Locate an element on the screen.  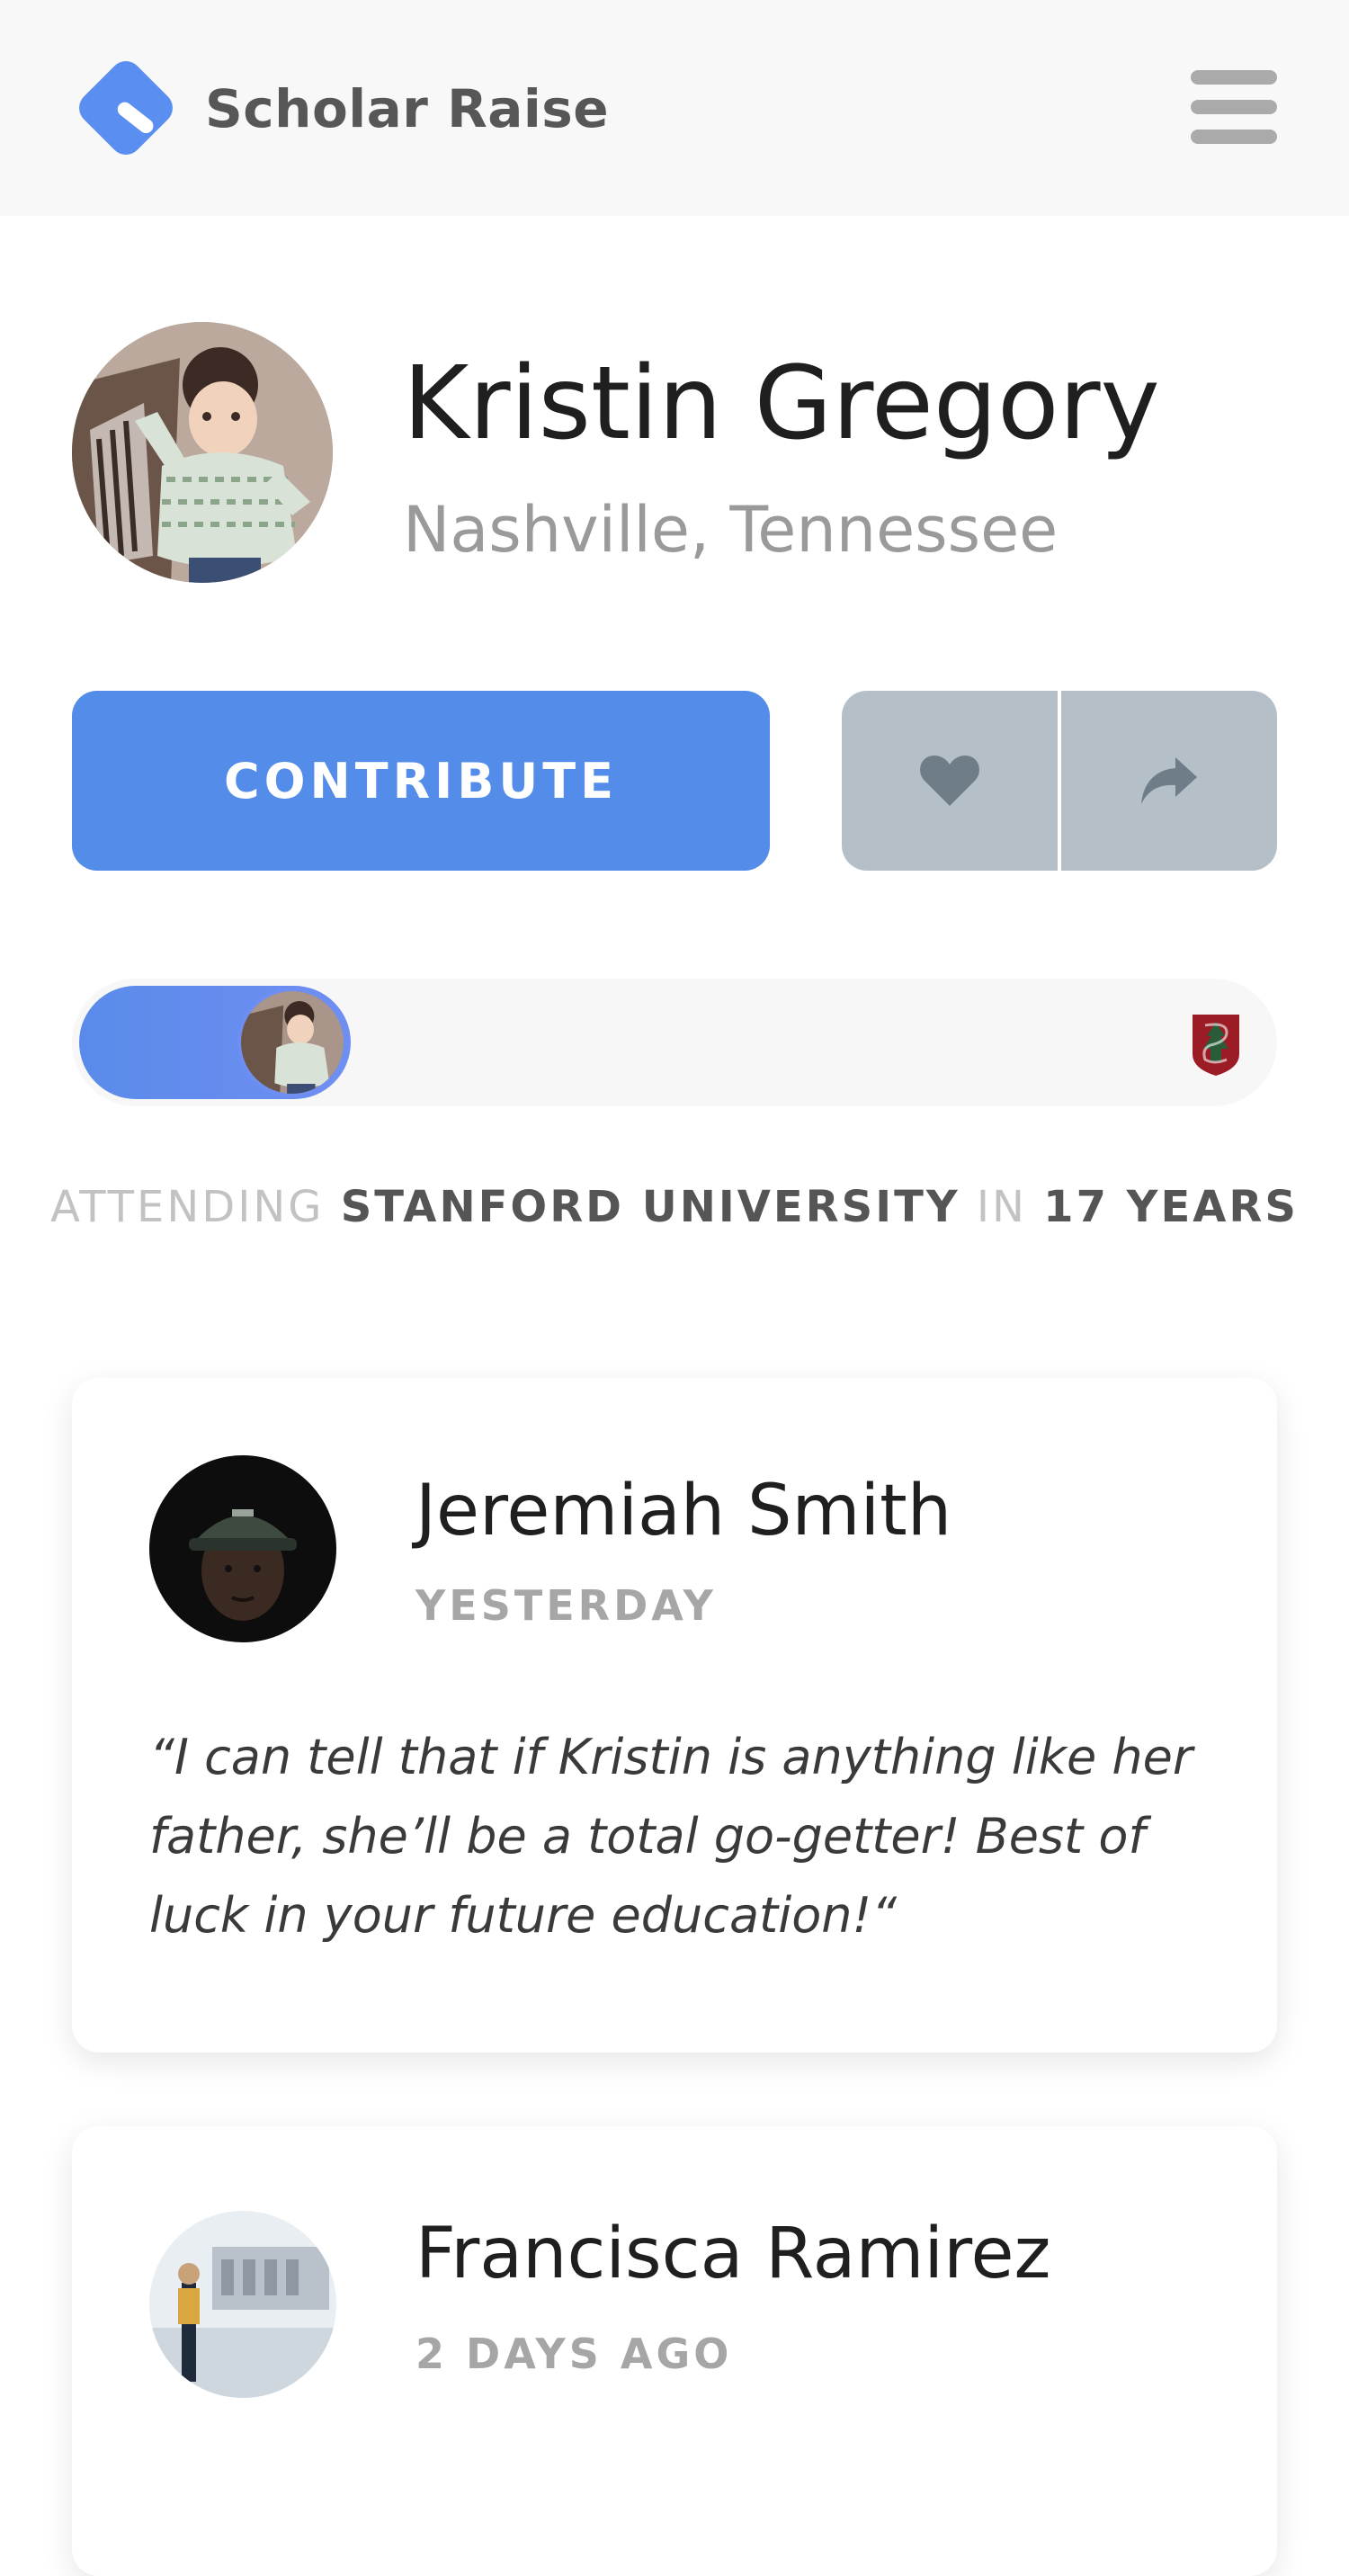
profile-location: Nashville, Tennessee is located at coordinates (731, 530).